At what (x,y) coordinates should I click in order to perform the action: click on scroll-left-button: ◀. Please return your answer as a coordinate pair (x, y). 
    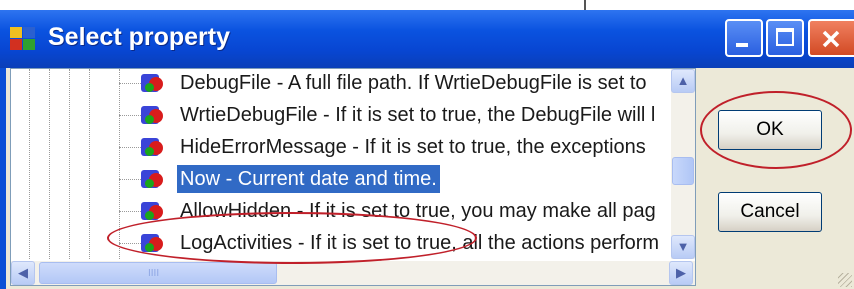
    Looking at the image, I should click on (23, 273).